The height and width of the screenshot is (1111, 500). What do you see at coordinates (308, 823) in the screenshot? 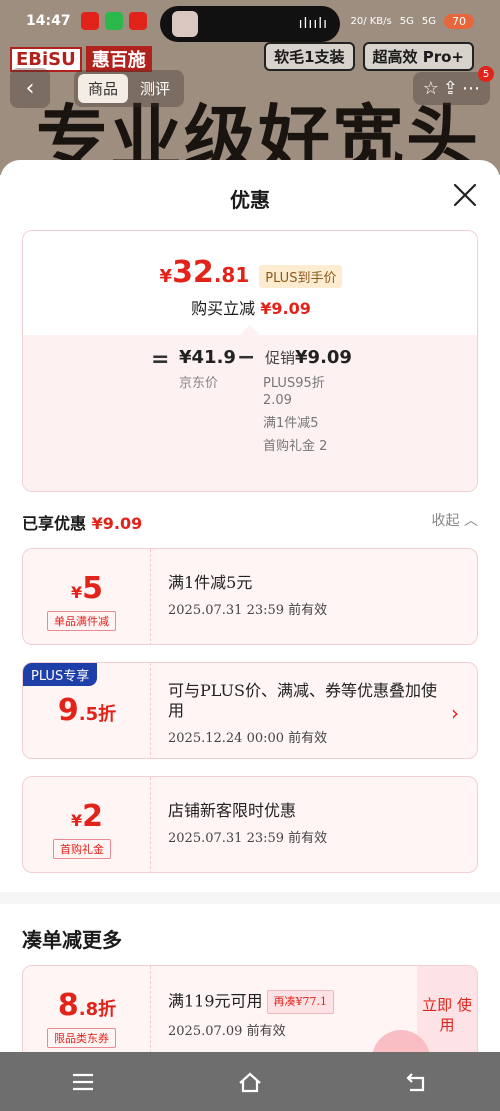
I see `coupon-body: 店铺新客限时优惠 2025.07.31 23:59 前有效` at bounding box center [308, 823].